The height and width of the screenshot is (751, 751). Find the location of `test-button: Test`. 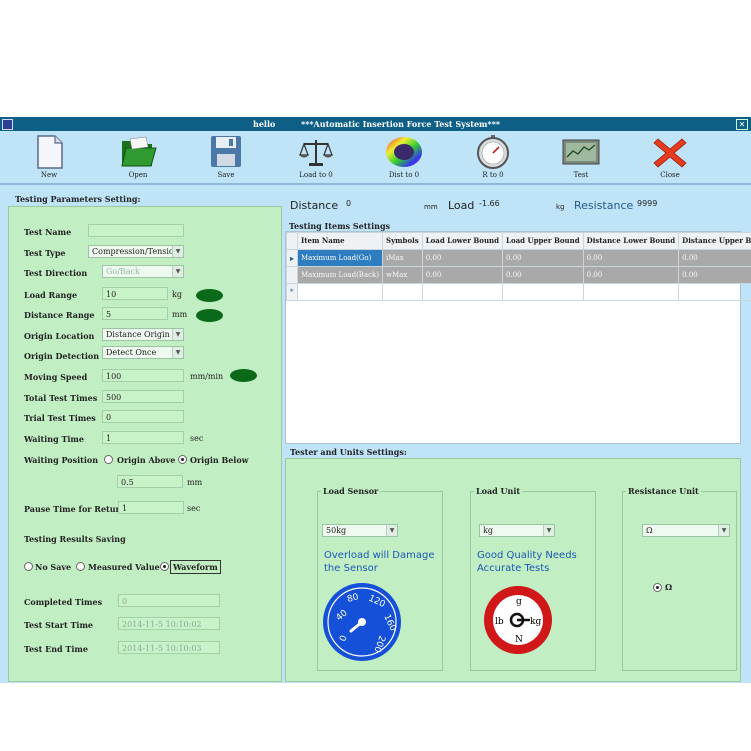

test-button: Test is located at coordinates (581, 158).